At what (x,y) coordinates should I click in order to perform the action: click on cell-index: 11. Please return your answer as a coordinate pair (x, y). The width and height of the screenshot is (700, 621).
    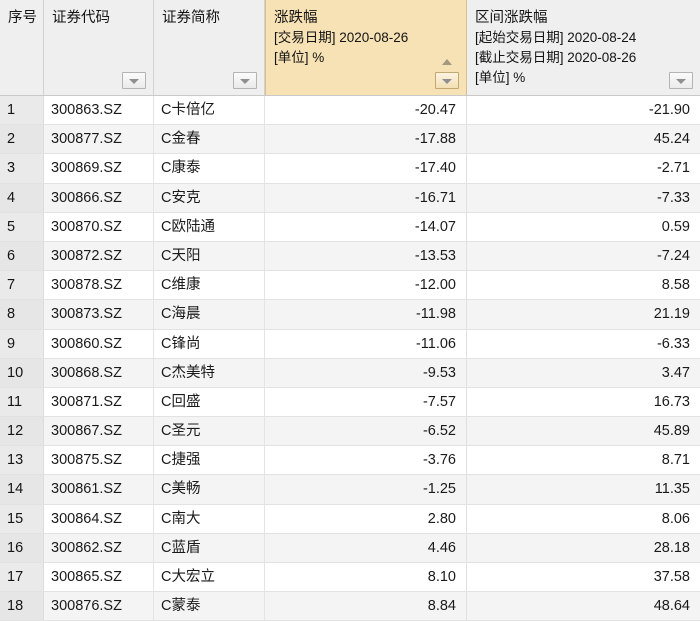
    Looking at the image, I should click on (22, 402).